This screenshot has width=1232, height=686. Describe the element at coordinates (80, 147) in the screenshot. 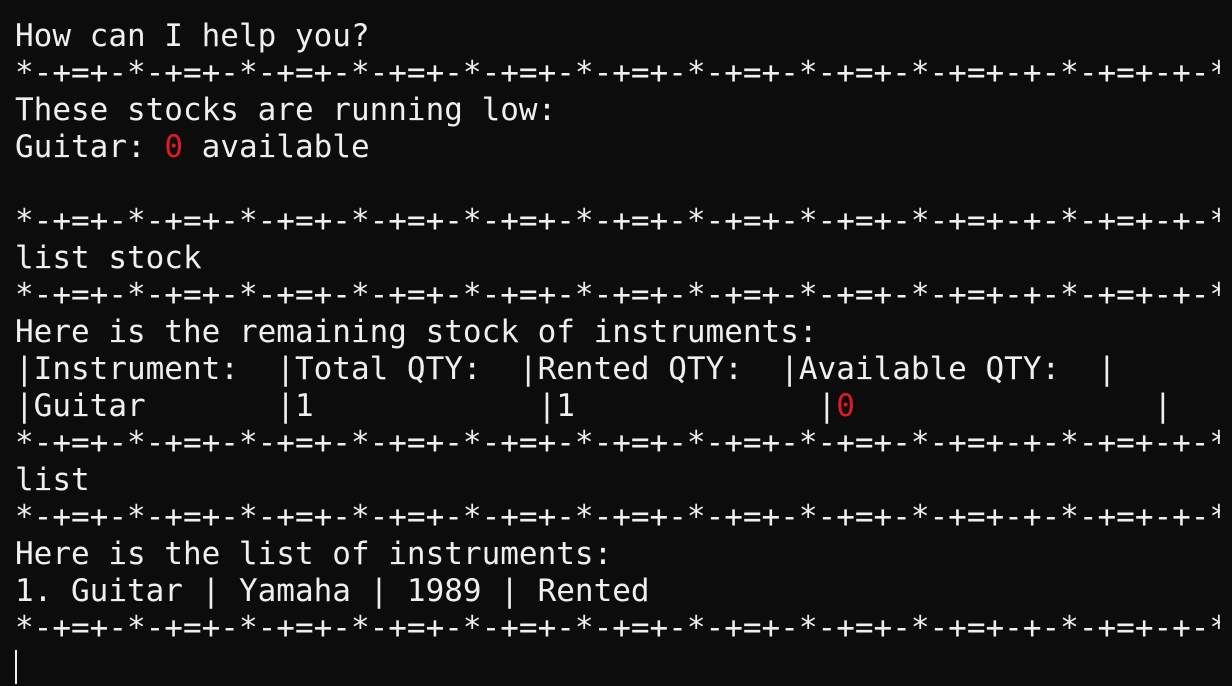

I see `low-stock-item-name: Guitar:` at that location.